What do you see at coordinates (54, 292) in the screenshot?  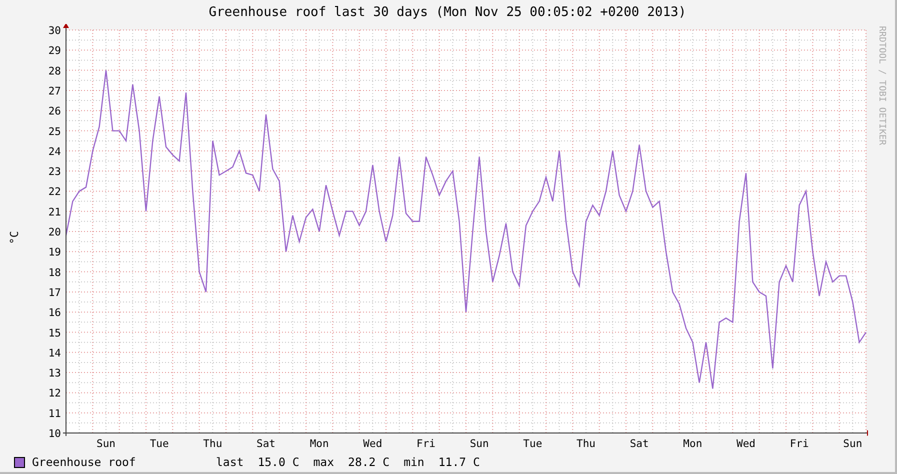 I see `y-tick-label: 17` at bounding box center [54, 292].